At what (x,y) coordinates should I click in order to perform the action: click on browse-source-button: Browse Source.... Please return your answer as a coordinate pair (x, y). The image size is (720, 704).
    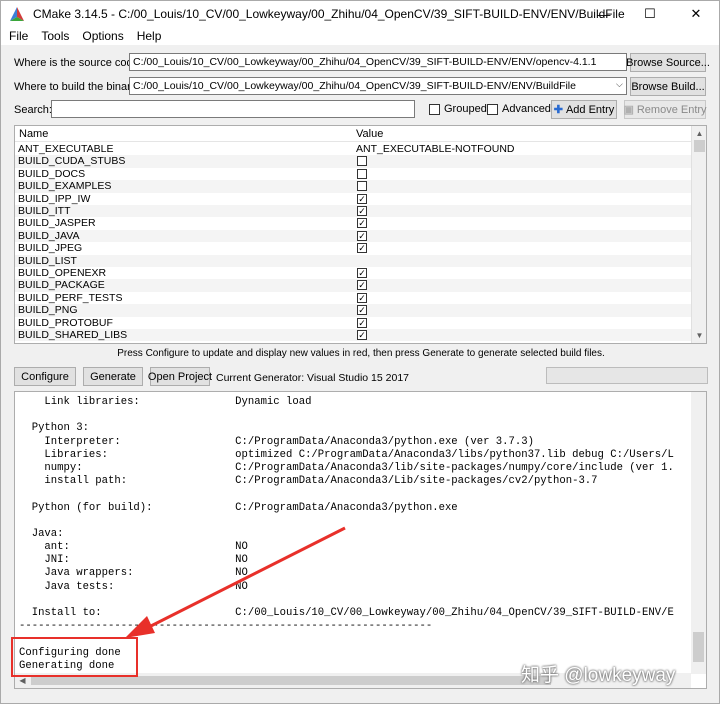
    Looking at the image, I should click on (668, 62).